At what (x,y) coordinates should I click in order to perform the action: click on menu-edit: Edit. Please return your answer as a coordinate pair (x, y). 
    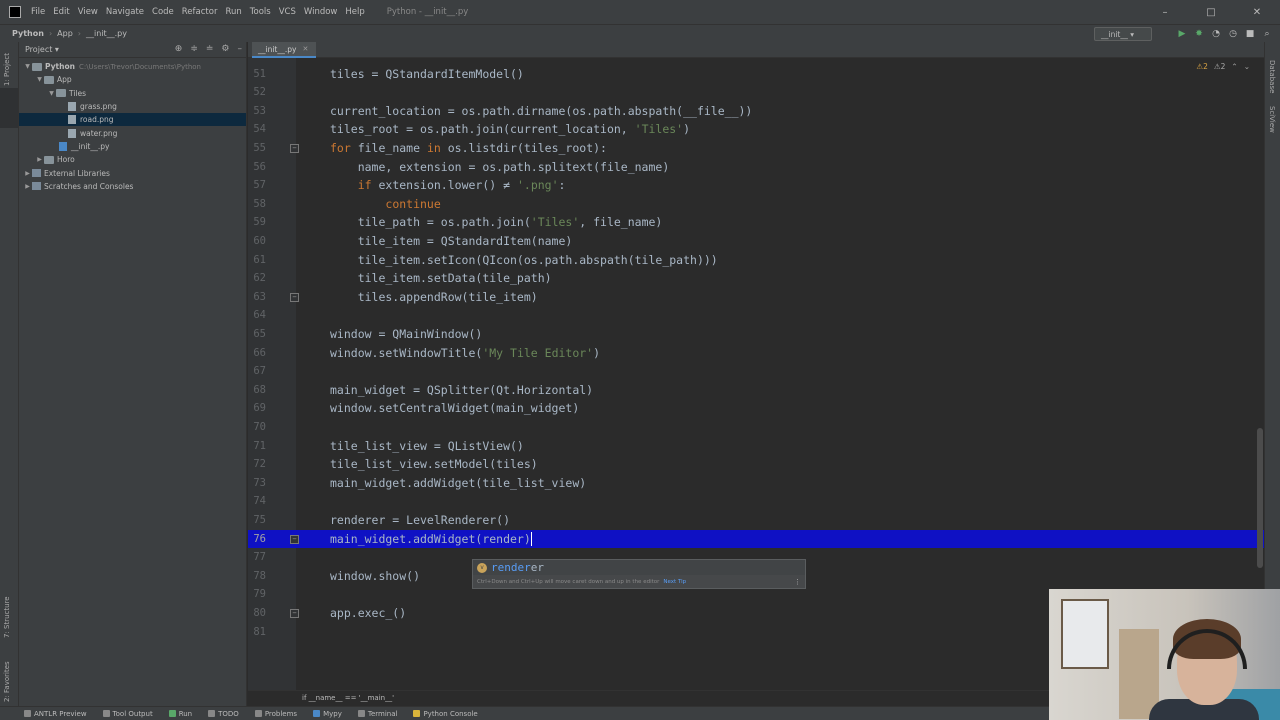
    Looking at the image, I should click on (61, 12).